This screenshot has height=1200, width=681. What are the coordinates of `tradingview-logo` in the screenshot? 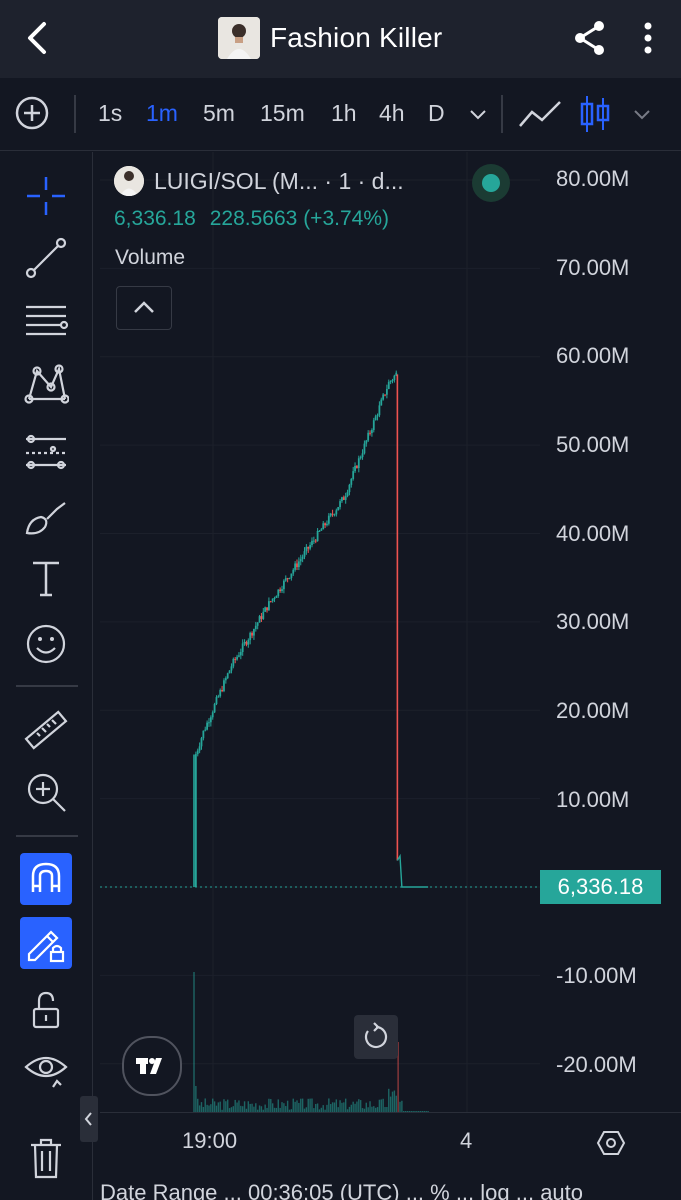 It's located at (152, 1066).